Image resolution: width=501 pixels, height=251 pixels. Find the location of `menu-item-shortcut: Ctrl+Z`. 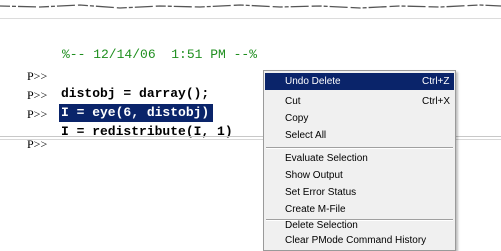

menu-item-shortcut: Ctrl+Z is located at coordinates (436, 81).